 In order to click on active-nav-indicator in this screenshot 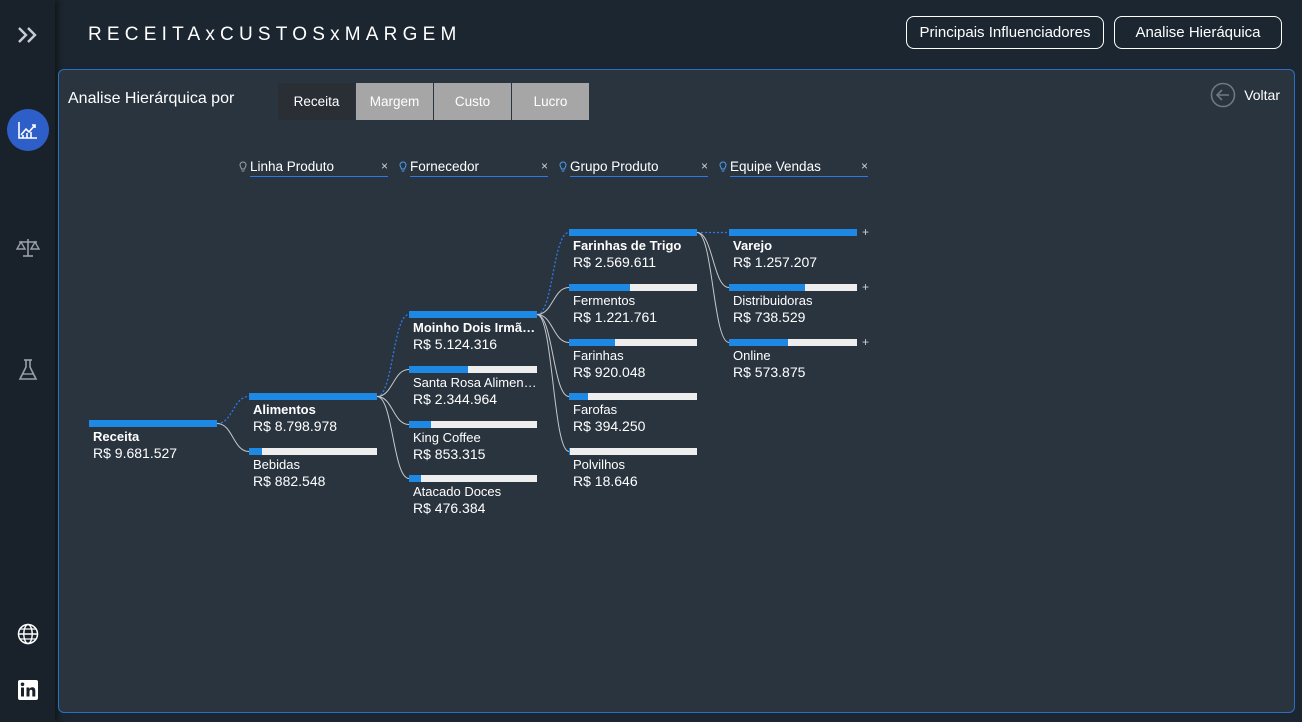, I will do `click(27, 130)`.